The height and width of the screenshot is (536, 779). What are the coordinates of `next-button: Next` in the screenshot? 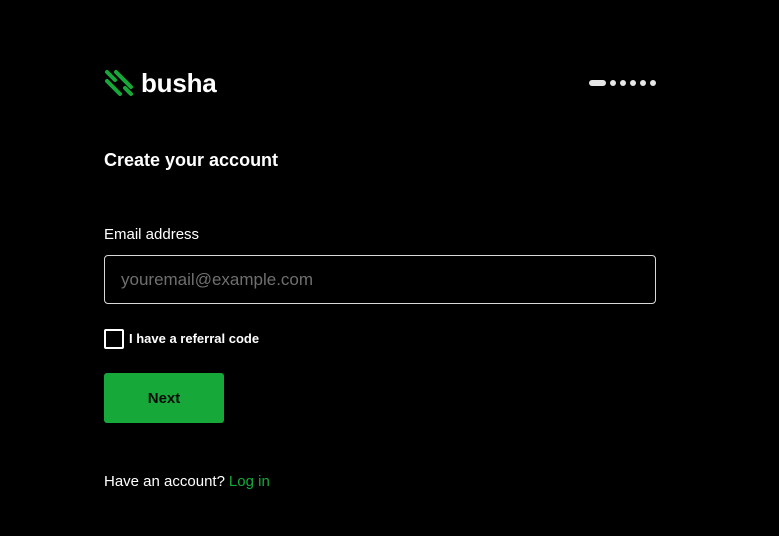 It's located at (164, 398).